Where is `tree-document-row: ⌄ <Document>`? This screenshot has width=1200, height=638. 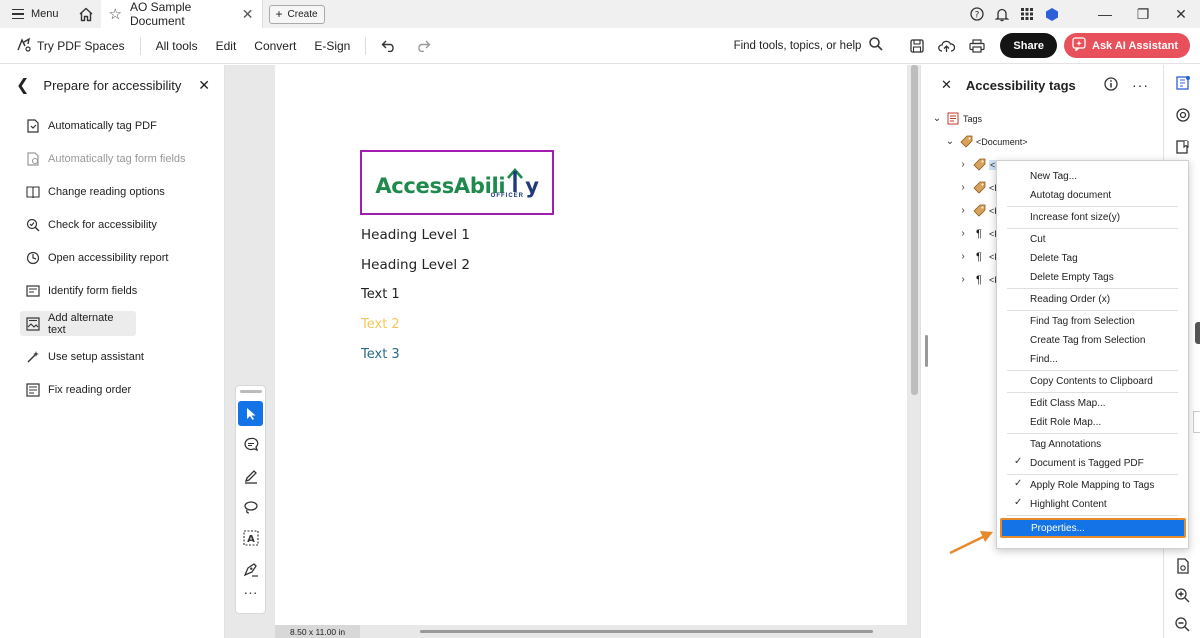 tree-document-row: ⌄ <Document> is located at coordinates (1042, 141).